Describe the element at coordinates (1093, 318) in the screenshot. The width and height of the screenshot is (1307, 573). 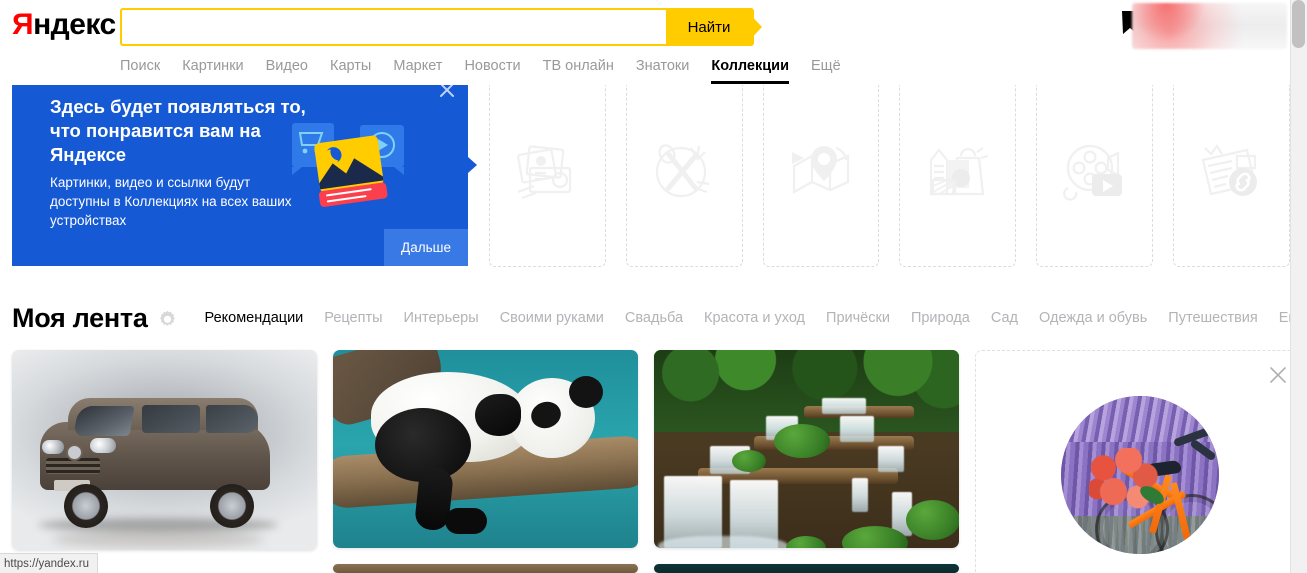
I see `feed-tab-clothing: Одежда и обувь` at that location.